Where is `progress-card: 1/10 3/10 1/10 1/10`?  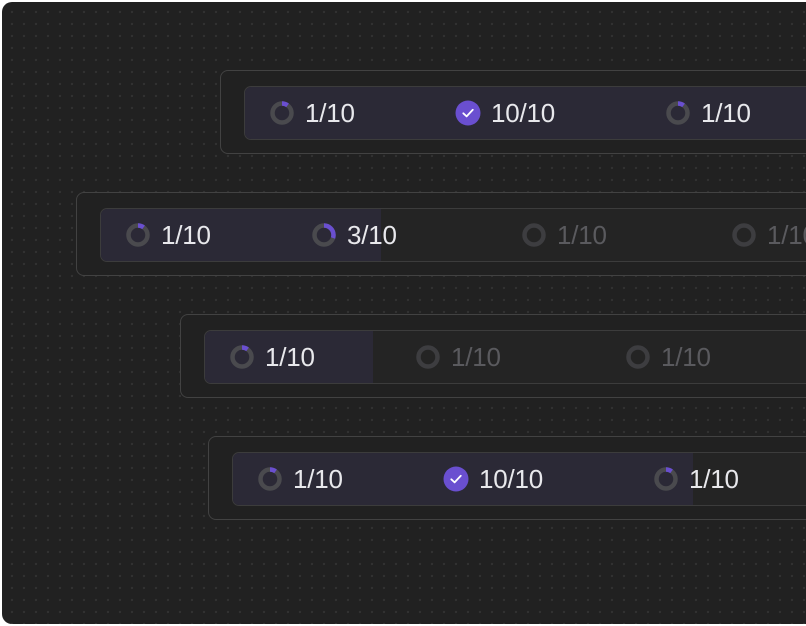
progress-card: 1/10 3/10 1/10 1/10 is located at coordinates (441, 234).